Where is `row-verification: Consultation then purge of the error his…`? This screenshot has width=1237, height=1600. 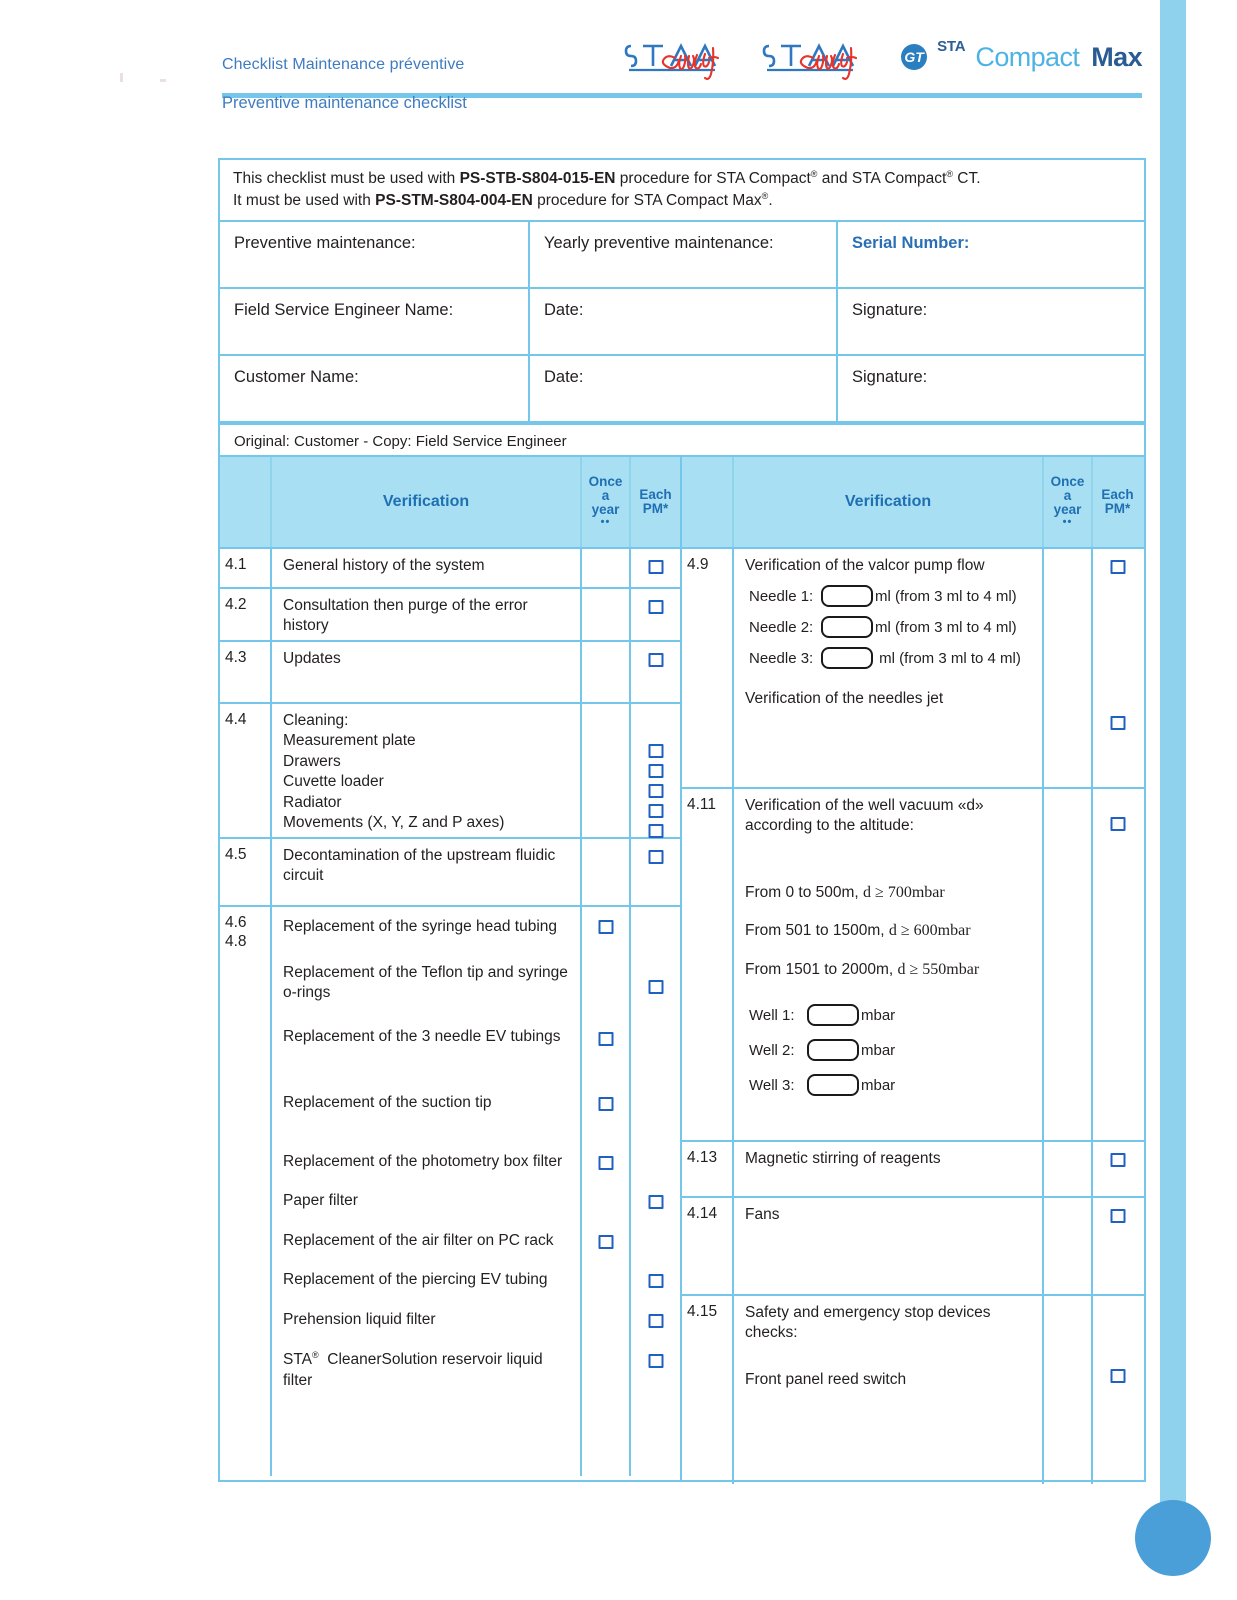
row-verification: Consultation then purge of the error his… is located at coordinates (427, 614).